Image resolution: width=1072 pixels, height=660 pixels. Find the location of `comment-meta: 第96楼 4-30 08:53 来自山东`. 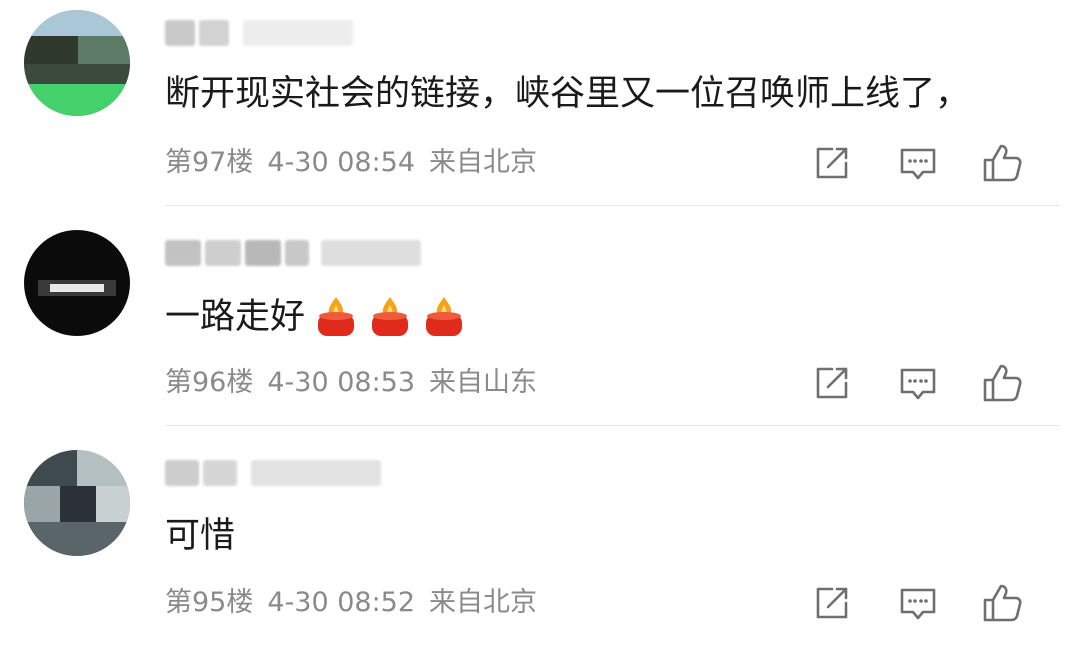

comment-meta: 第96楼 4-30 08:53 来自山东 is located at coordinates (351, 383).